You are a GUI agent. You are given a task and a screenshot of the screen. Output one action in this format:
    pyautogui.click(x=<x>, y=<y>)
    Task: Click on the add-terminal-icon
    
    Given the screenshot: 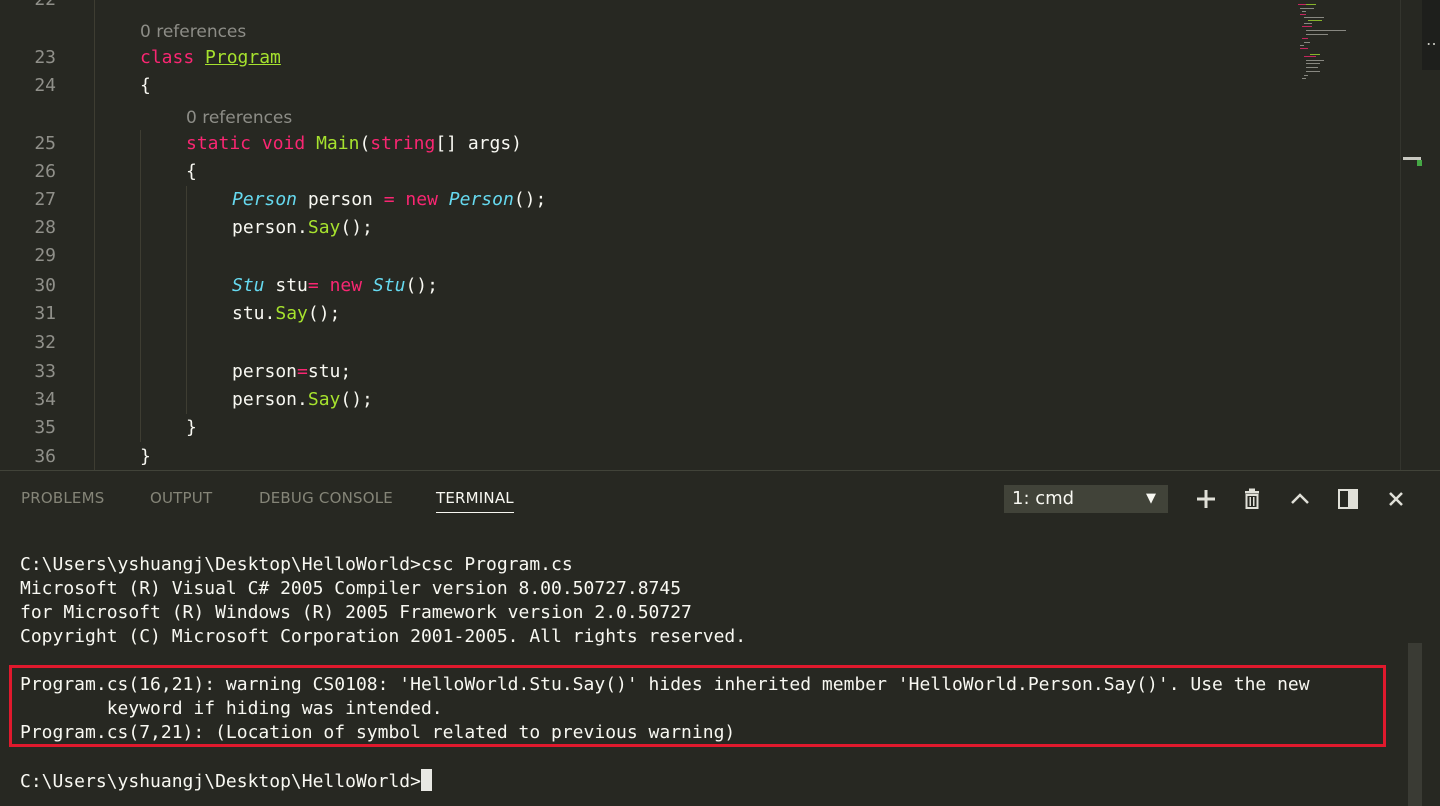 What is the action you would take?
    pyautogui.click(x=1206, y=499)
    